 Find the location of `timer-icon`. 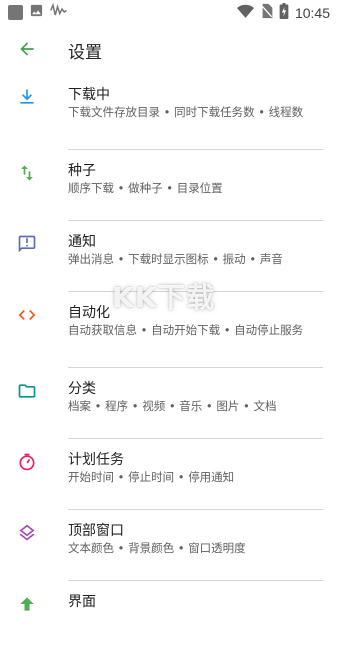

timer-icon is located at coordinates (27, 462).